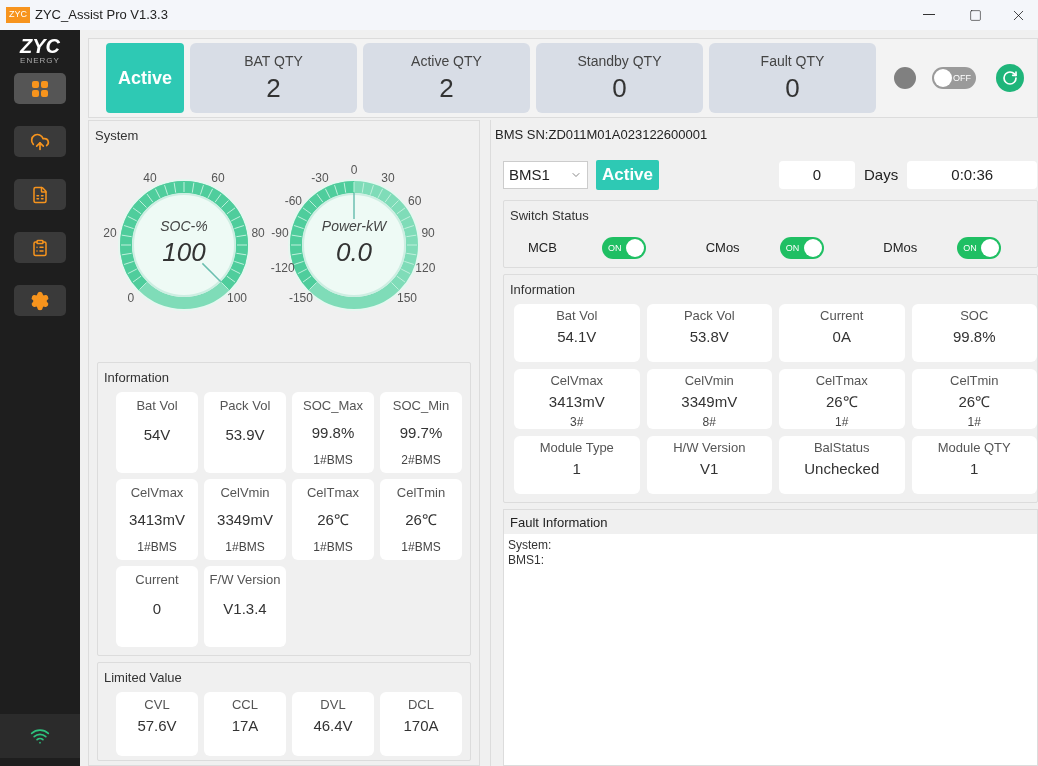 This screenshot has height=766, width=1038. What do you see at coordinates (526, 560) in the screenshot?
I see `fault-line: BMS1:` at bounding box center [526, 560].